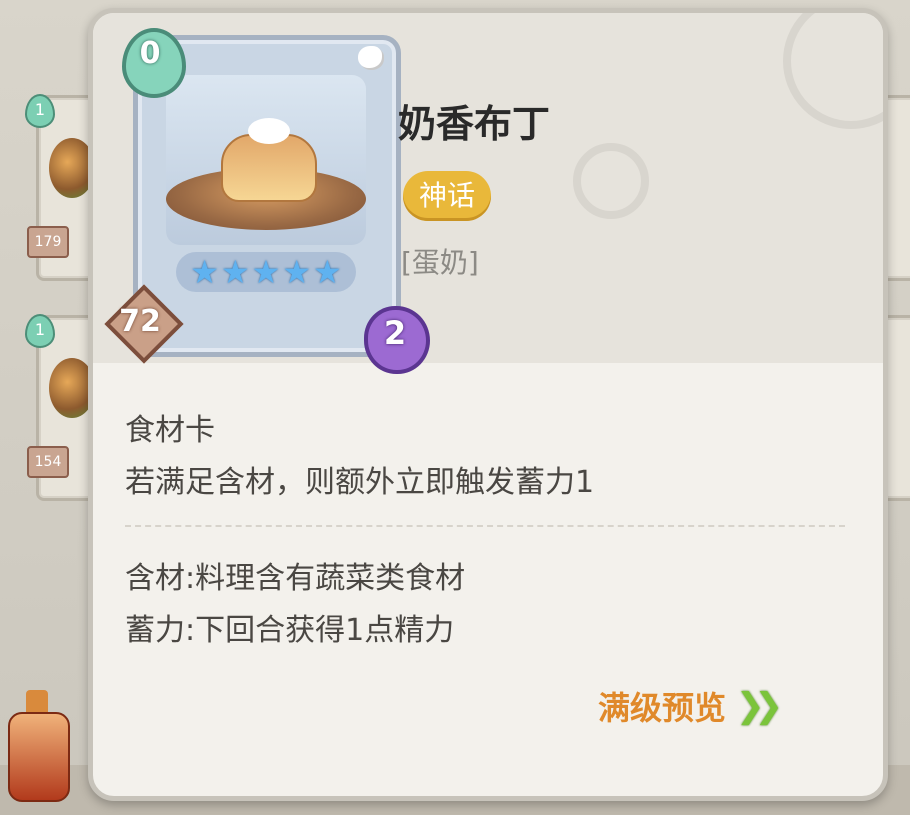 This screenshot has height=815, width=910. What do you see at coordinates (39, 757) in the screenshot?
I see `bottle-body` at bounding box center [39, 757].